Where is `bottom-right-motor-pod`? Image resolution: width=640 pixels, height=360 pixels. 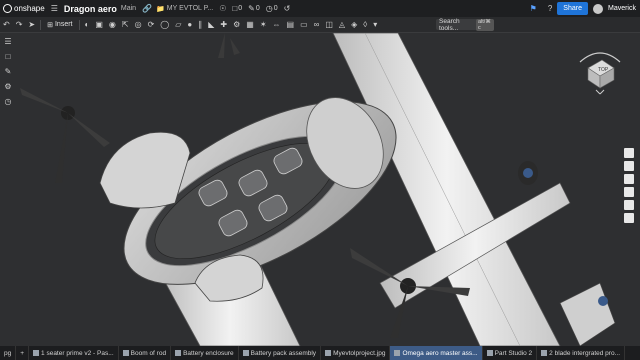 bottom-right-motor-pod is located at coordinates (587, 314).